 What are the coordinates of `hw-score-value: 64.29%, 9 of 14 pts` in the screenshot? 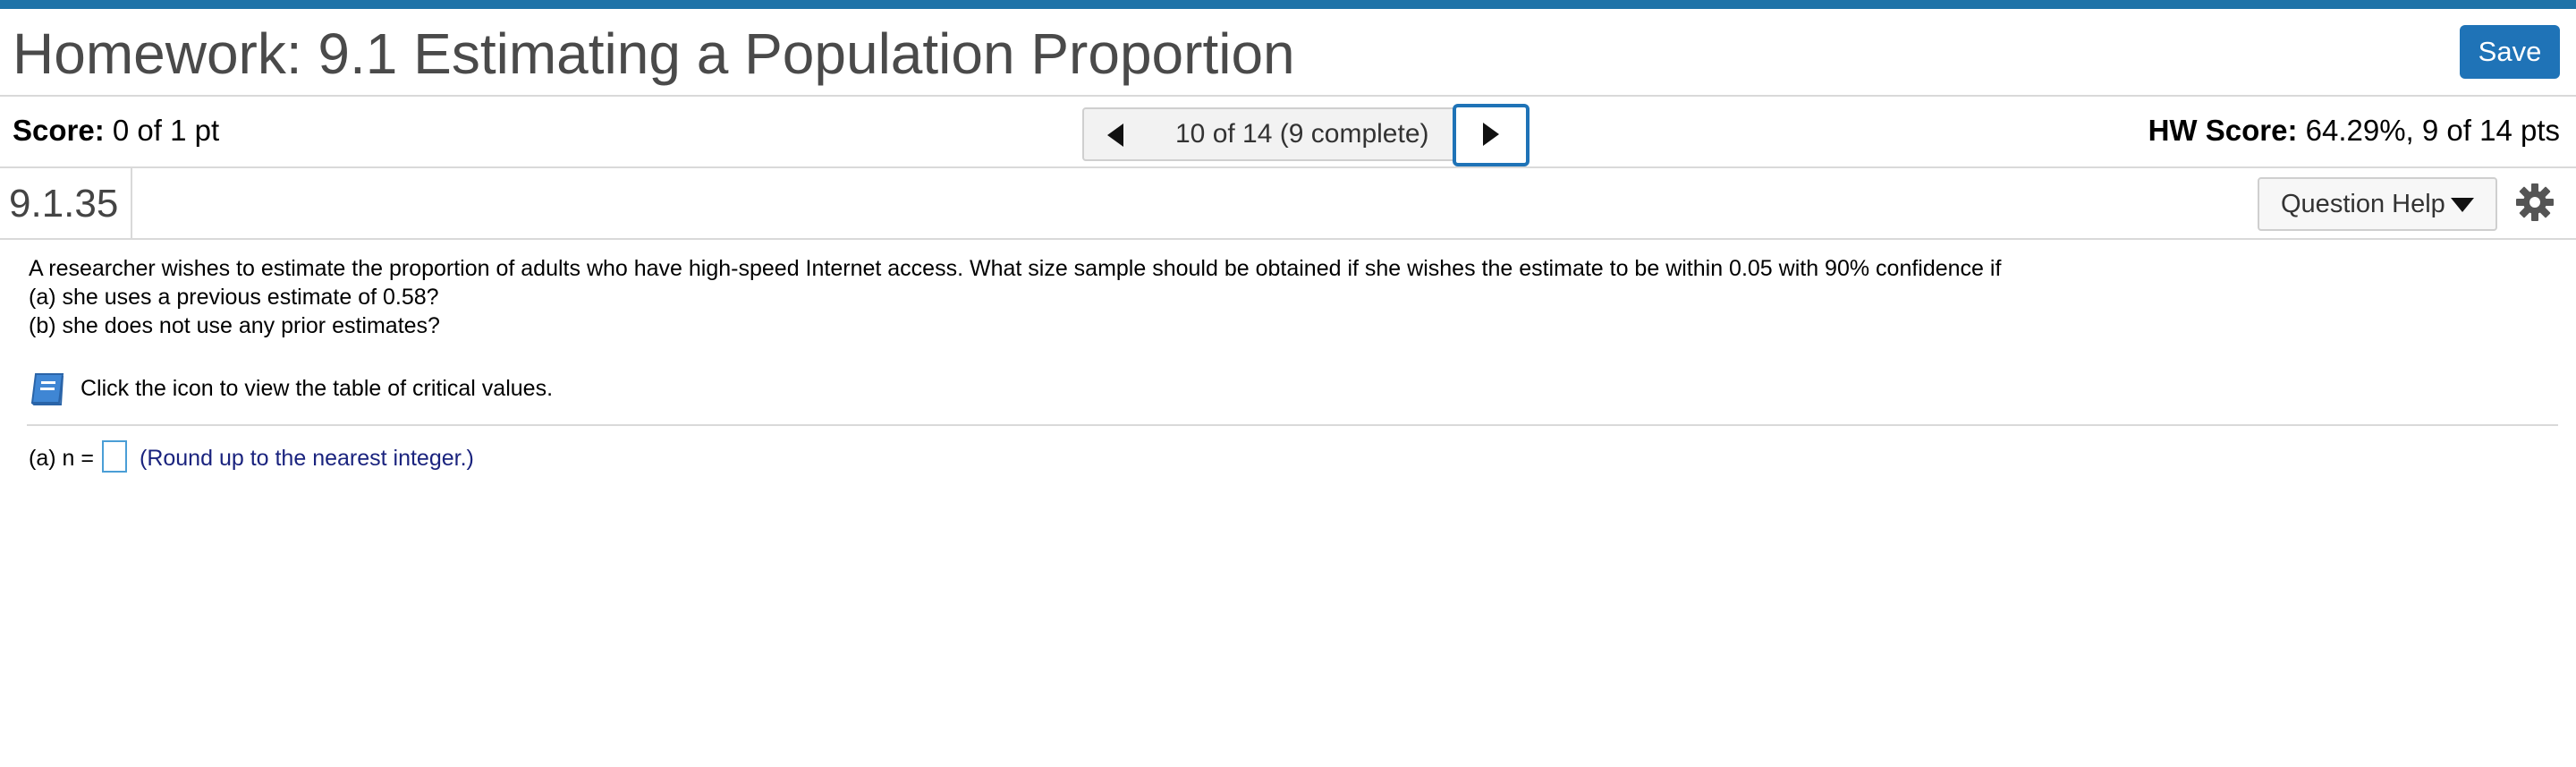 It's located at (2432, 130).